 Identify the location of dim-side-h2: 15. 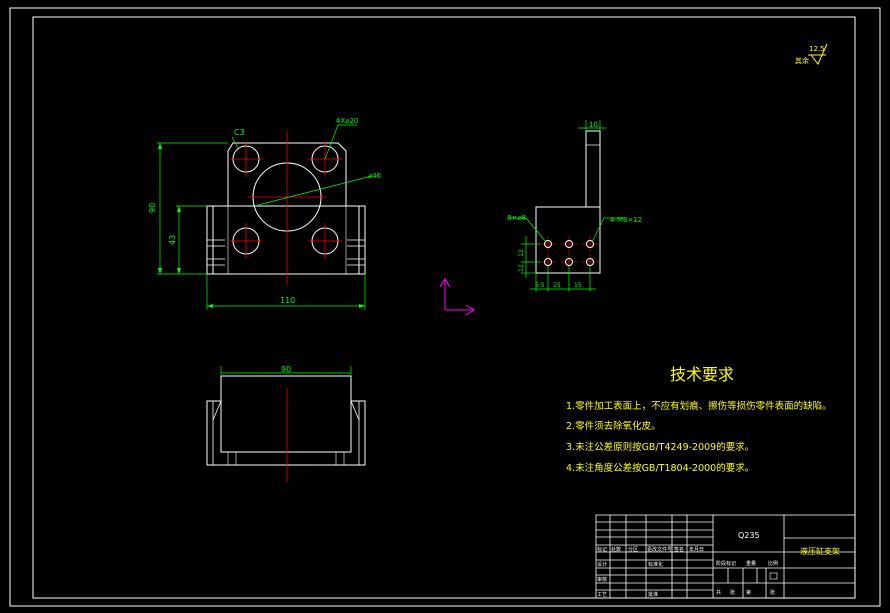
(557, 285).